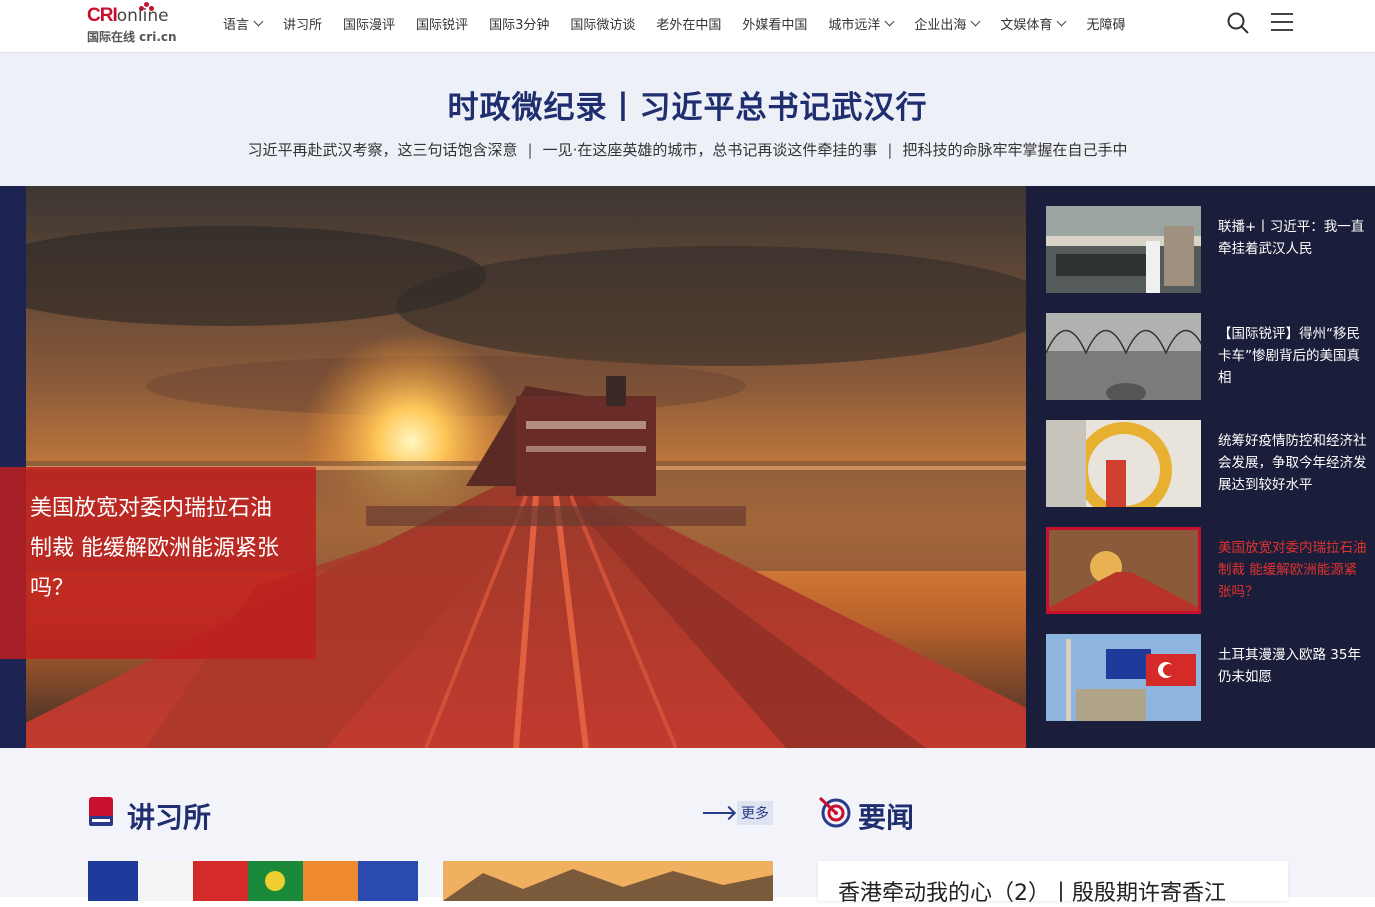 The height and width of the screenshot is (907, 1375). I want to click on side-item-2: 【国际锐评】得州“移民卡车”惨剧背后的美国真相, so click(1210, 356).